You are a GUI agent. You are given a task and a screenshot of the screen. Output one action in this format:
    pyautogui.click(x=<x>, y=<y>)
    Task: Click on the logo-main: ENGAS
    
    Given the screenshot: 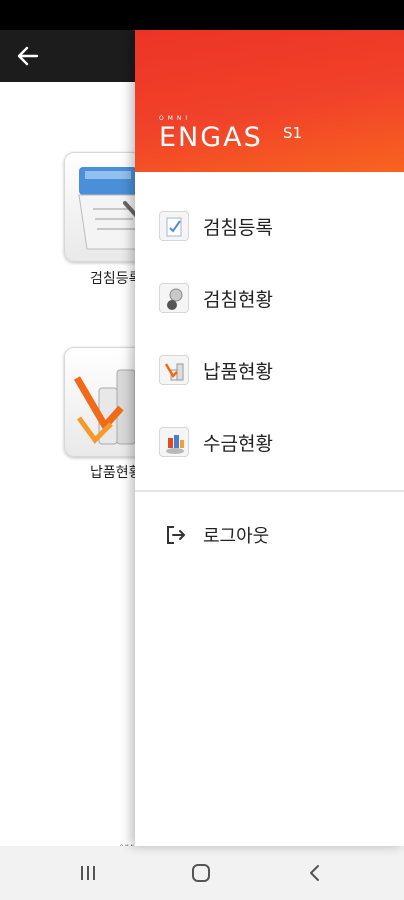 What is the action you would take?
    pyautogui.click(x=211, y=137)
    